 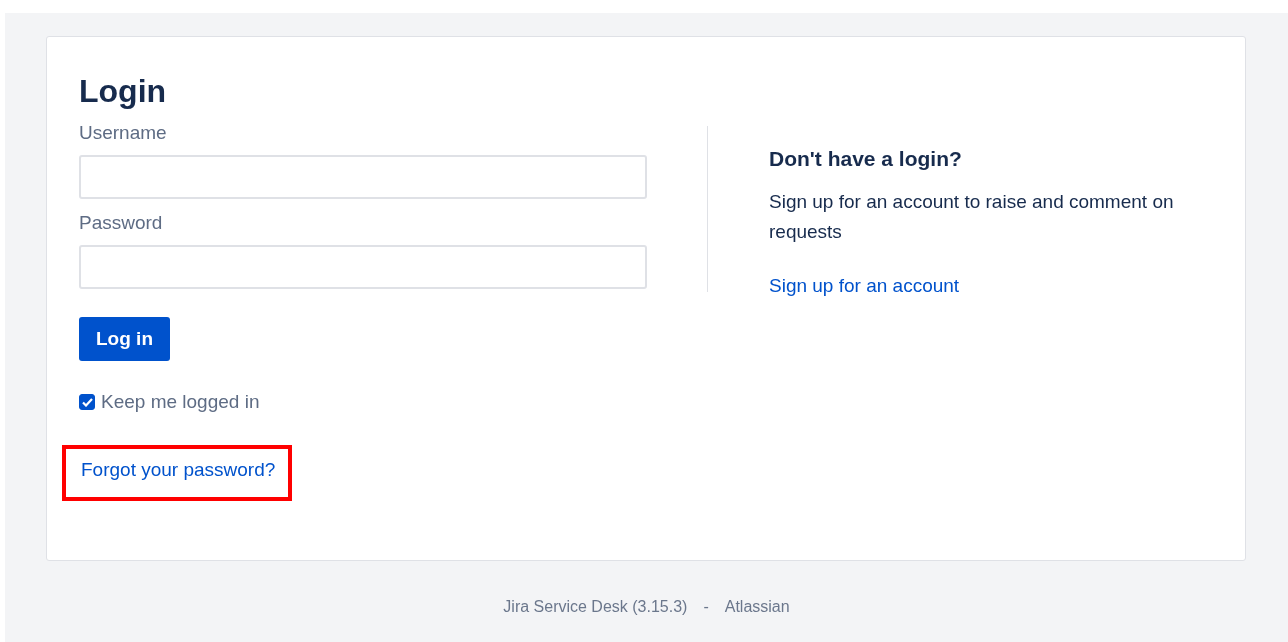 I want to click on login-button: Log in, so click(x=124, y=339).